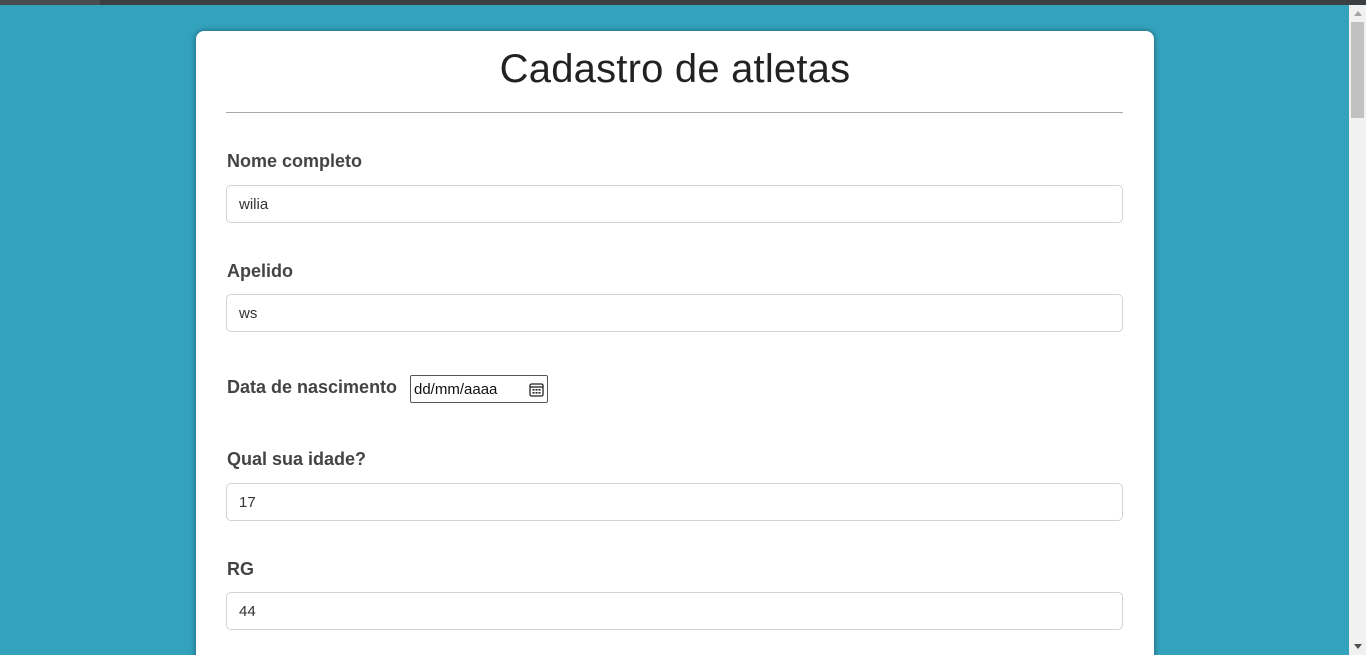 The height and width of the screenshot is (655, 1366). What do you see at coordinates (312, 387) in the screenshot?
I see `nascimento-label: Data de nascimento` at bounding box center [312, 387].